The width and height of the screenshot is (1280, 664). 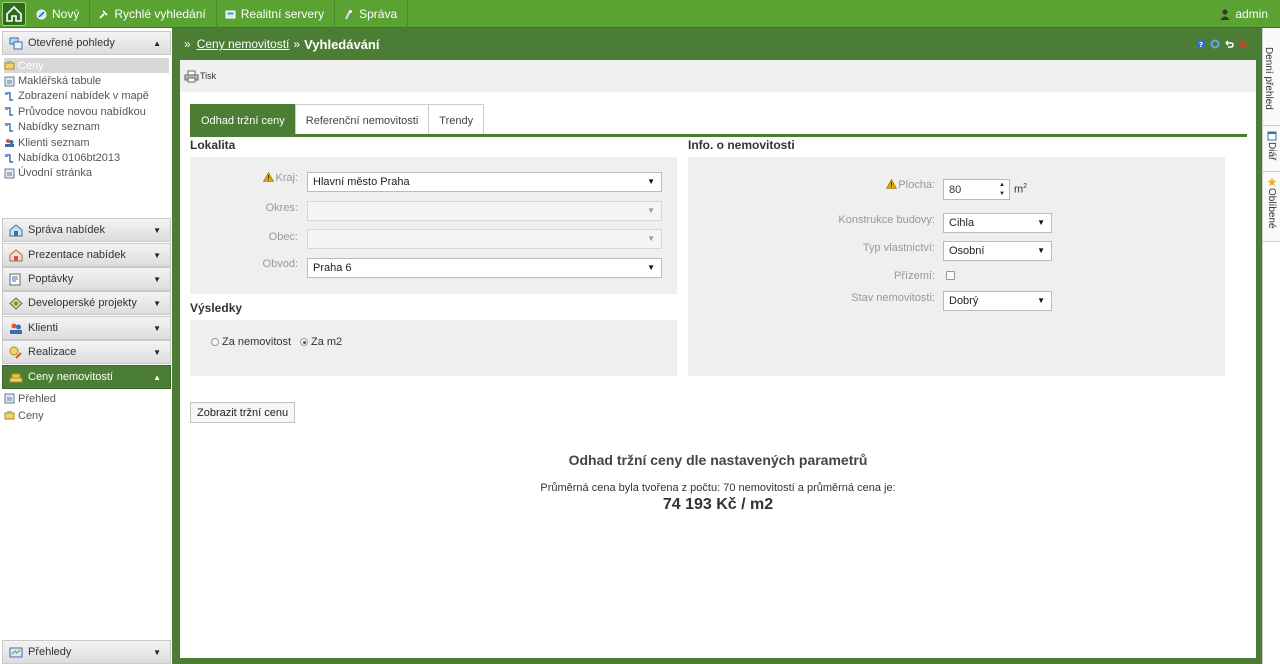 What do you see at coordinates (86, 652) in the screenshot?
I see `section-overviews: Přehledy ▼` at bounding box center [86, 652].